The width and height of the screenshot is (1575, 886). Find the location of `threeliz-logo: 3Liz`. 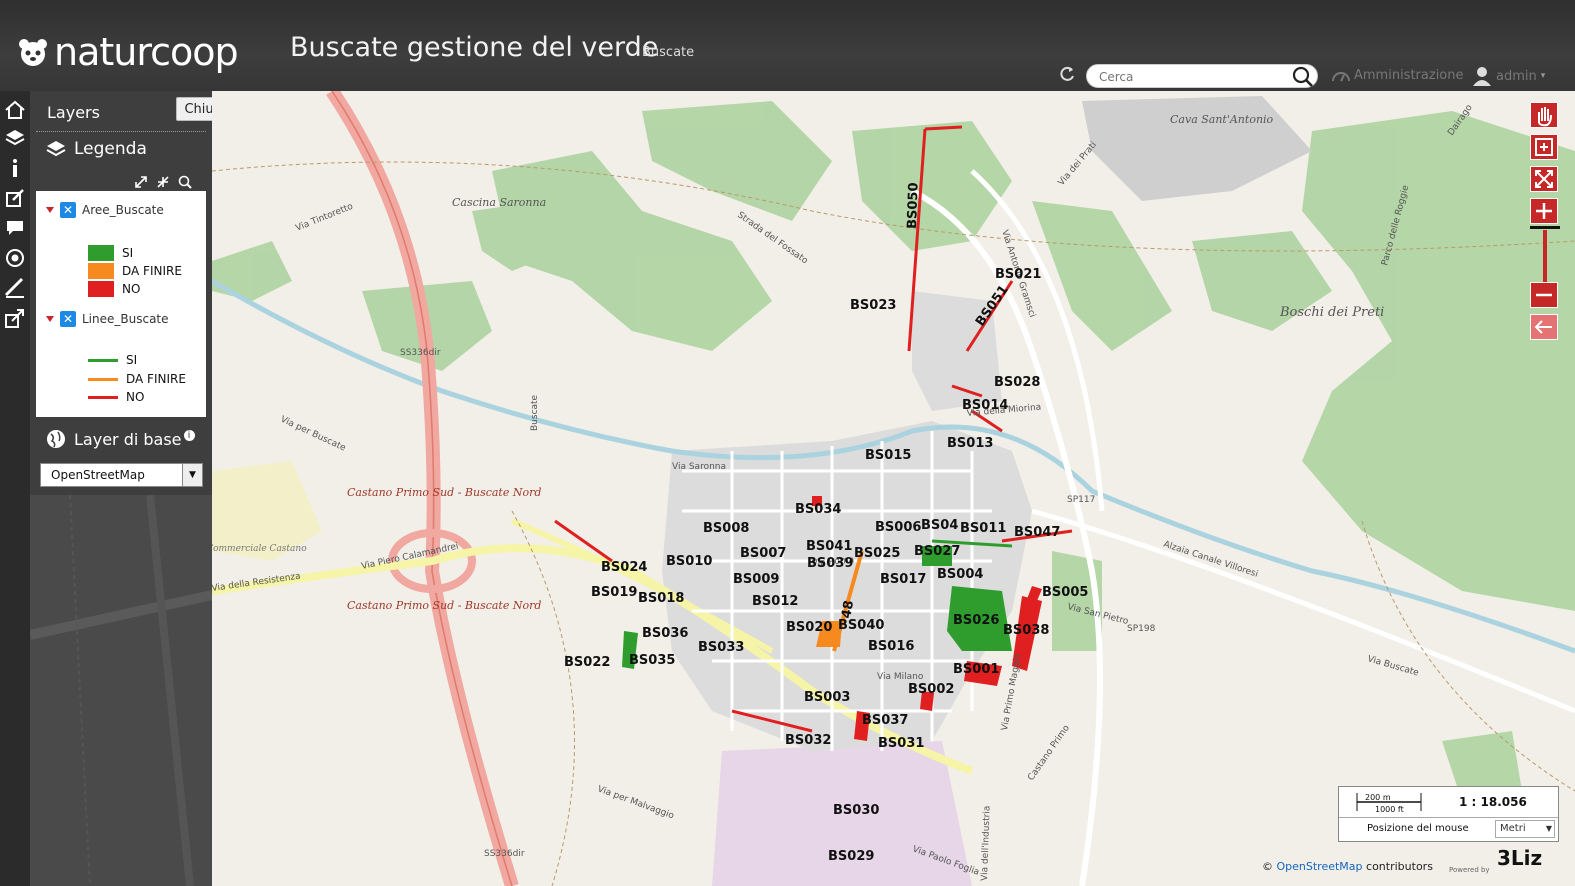

threeliz-logo: 3Liz is located at coordinates (1519, 858).